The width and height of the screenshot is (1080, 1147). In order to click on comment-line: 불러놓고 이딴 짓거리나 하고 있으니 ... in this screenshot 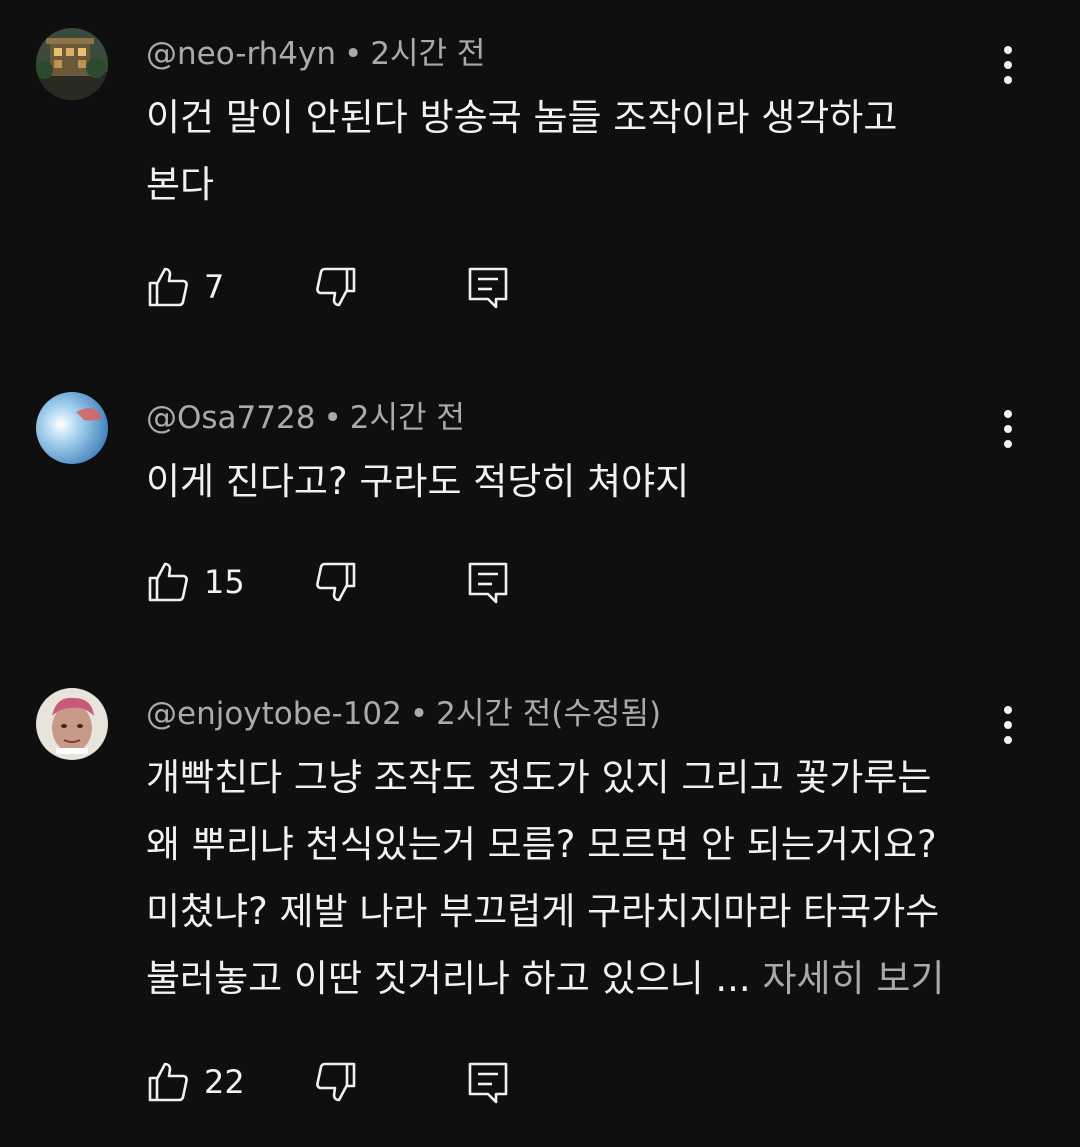, I will do `click(448, 978)`.